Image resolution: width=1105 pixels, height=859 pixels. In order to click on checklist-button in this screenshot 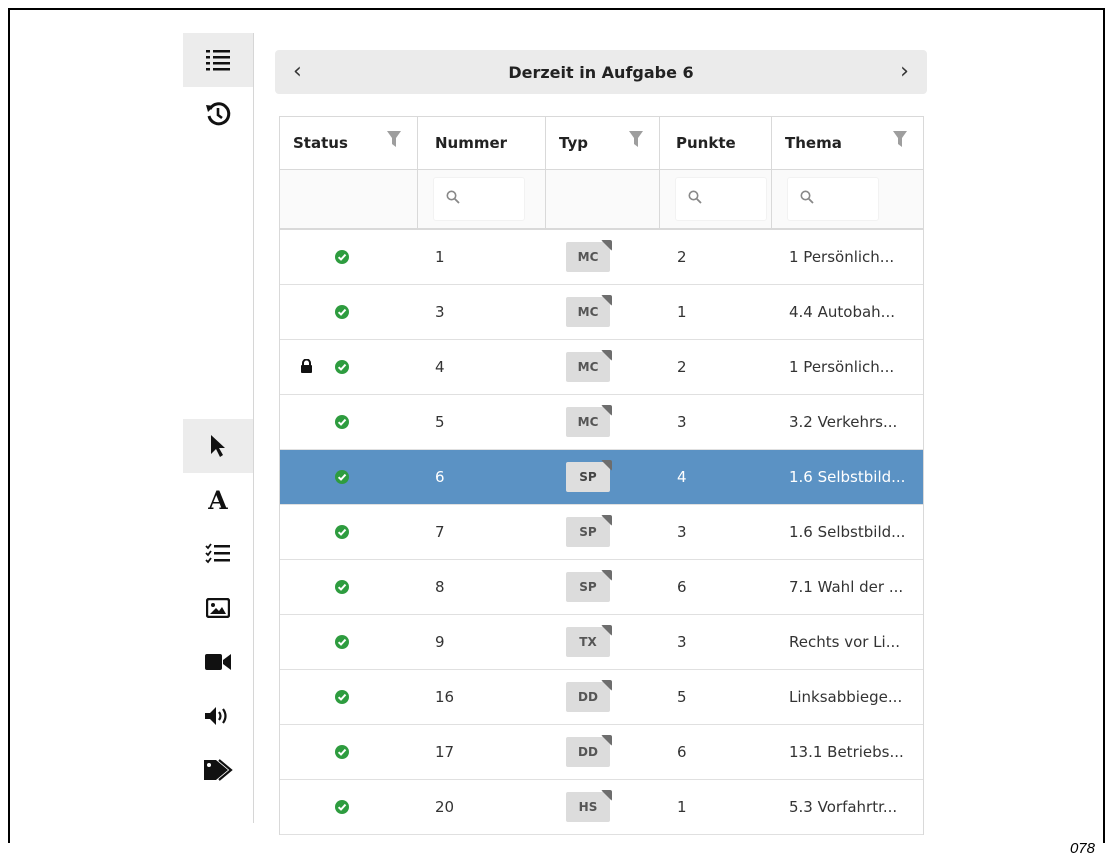, I will do `click(218, 554)`.